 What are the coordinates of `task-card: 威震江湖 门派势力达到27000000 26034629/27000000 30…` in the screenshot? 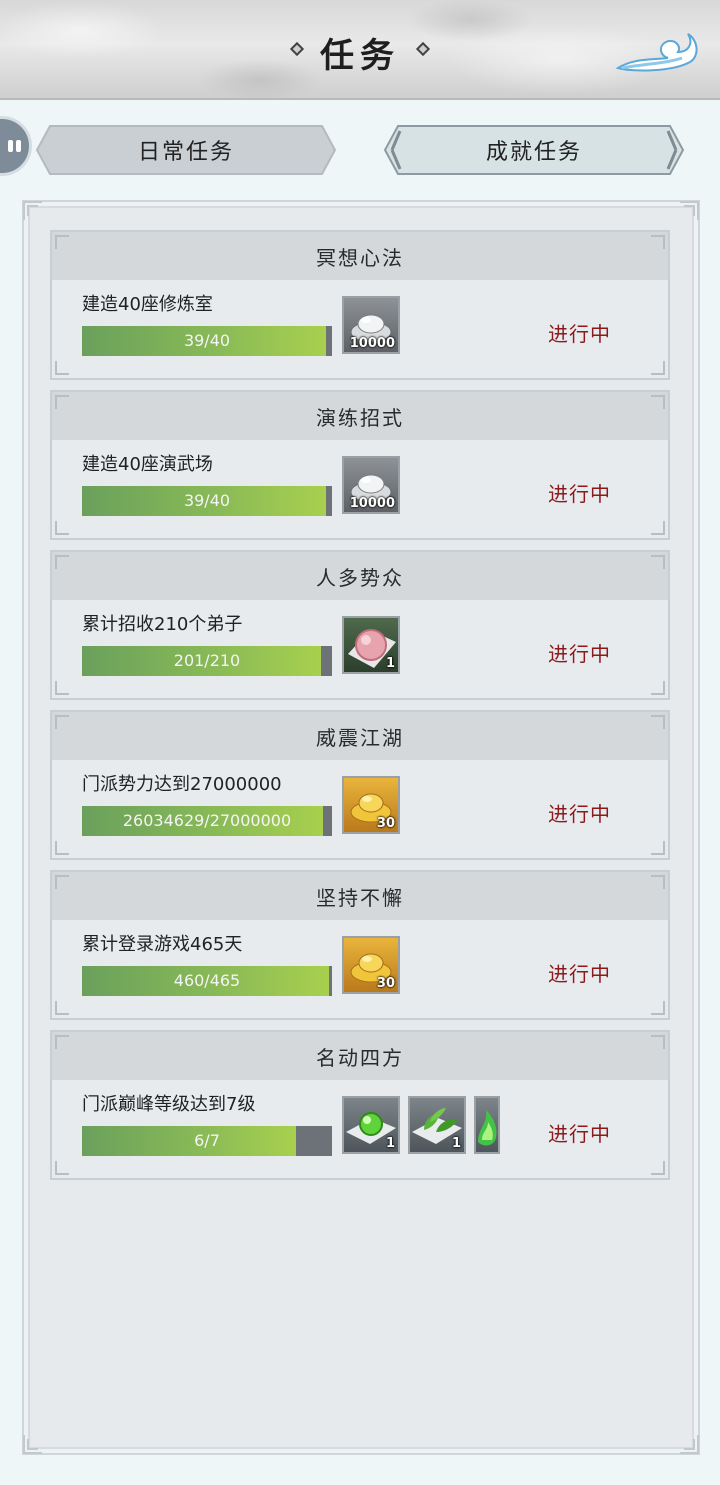 It's located at (360, 785).